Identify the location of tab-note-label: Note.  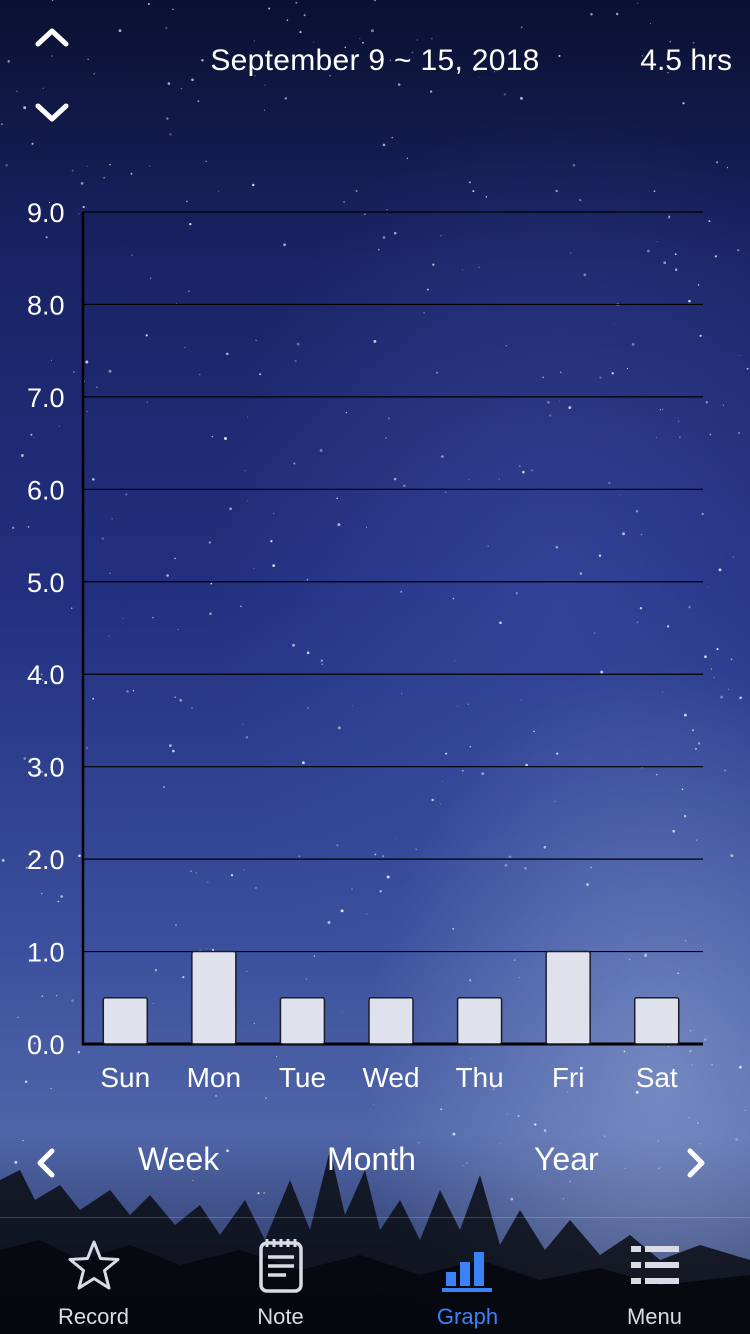
(280, 1316).